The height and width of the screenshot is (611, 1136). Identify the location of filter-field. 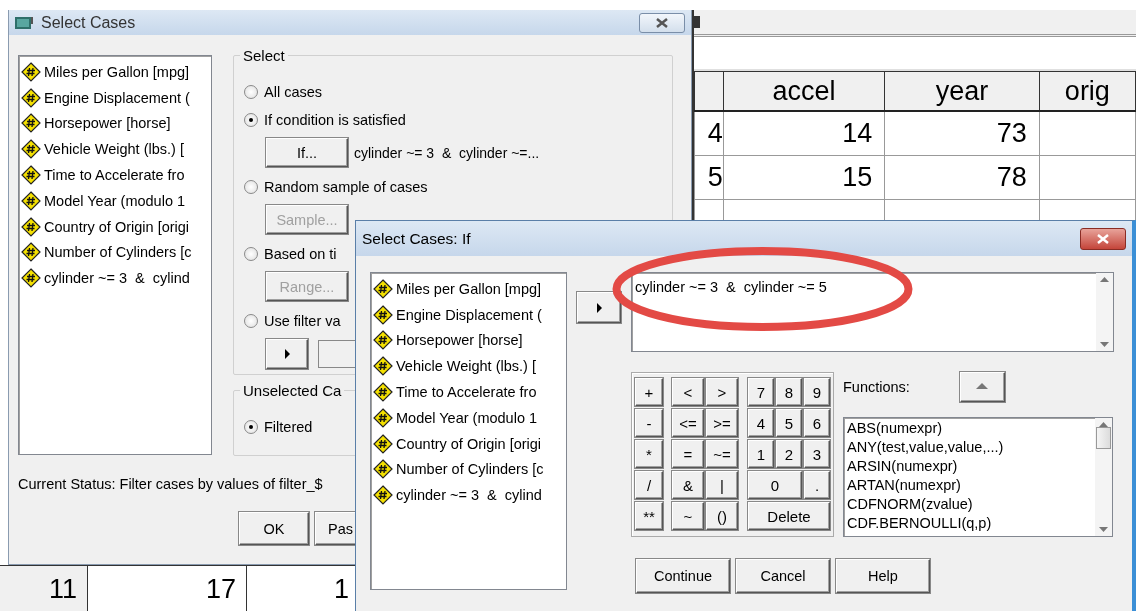
(338, 354).